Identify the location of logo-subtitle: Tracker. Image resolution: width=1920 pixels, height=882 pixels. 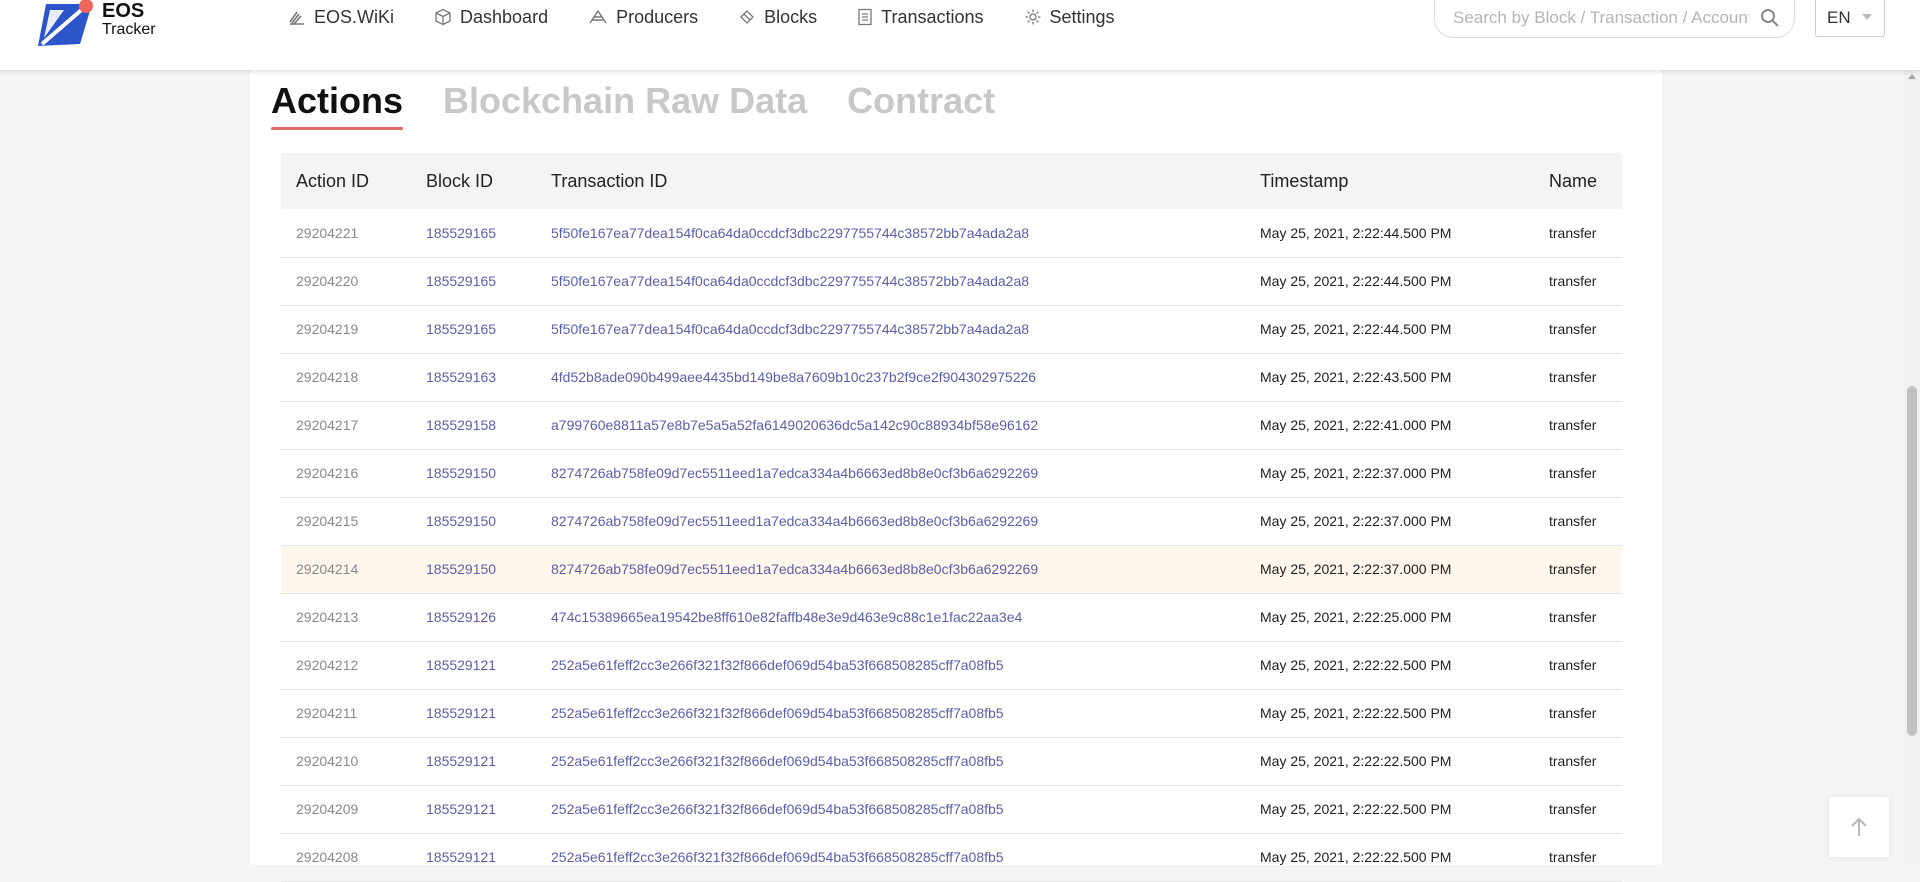
(129, 29).